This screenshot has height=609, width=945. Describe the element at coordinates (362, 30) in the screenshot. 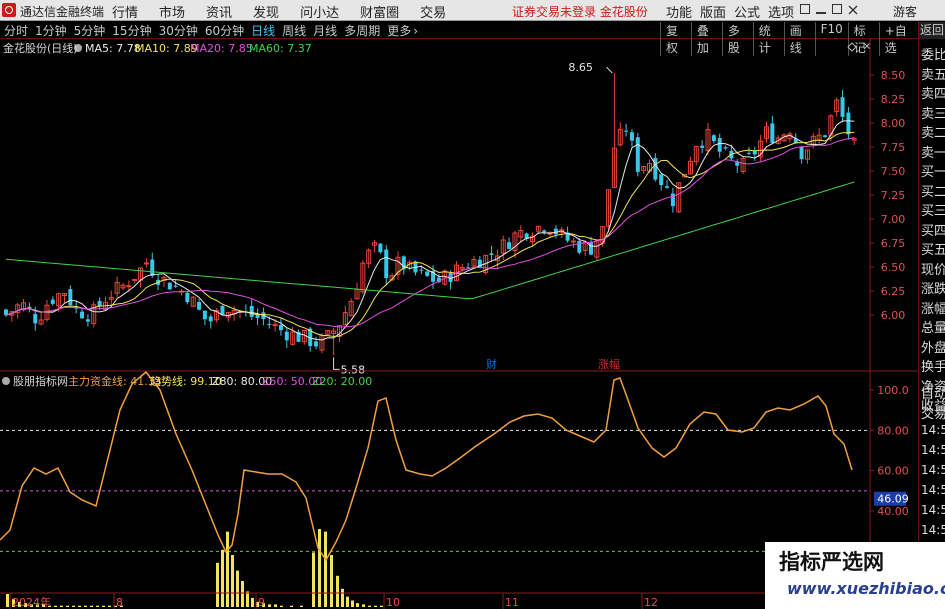

I see `tab-multi-period: 多周期` at that location.